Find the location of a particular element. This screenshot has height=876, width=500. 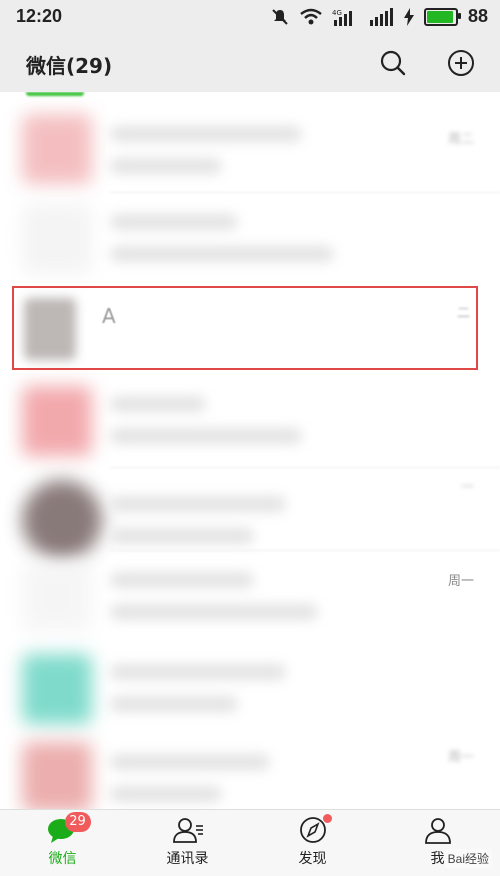

app-header: 微信(29) is located at coordinates (250, 63).